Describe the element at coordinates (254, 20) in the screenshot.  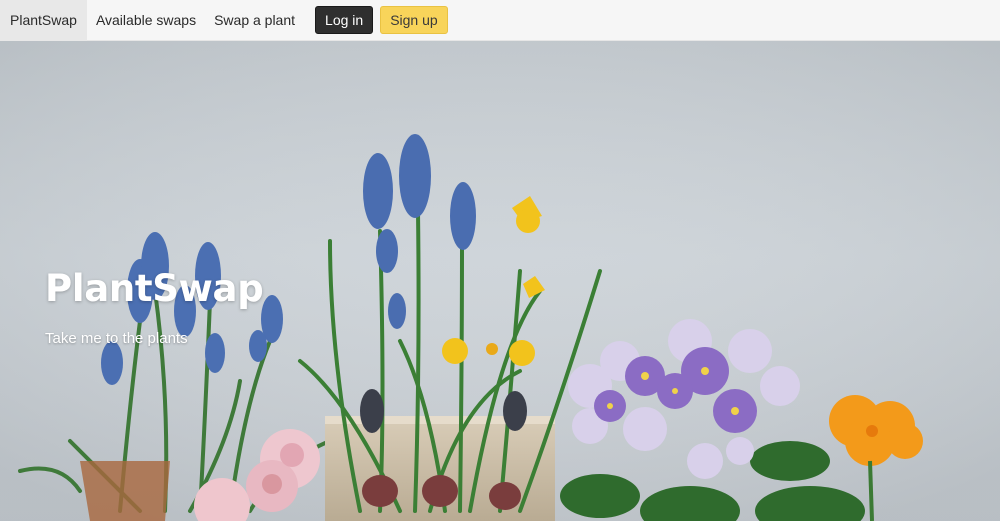
I see `nav-link-swap-a-plant: Swap a plant` at that location.